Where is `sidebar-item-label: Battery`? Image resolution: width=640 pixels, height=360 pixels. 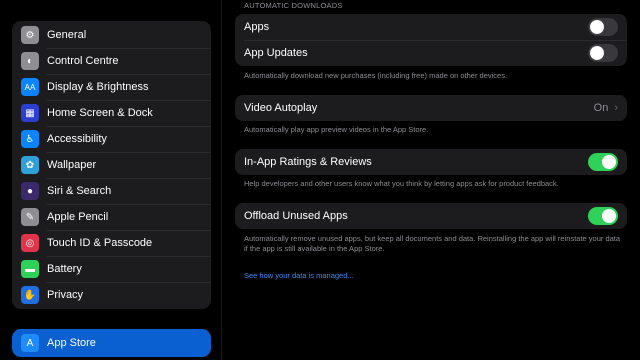 sidebar-item-label: Battery is located at coordinates (64, 269).